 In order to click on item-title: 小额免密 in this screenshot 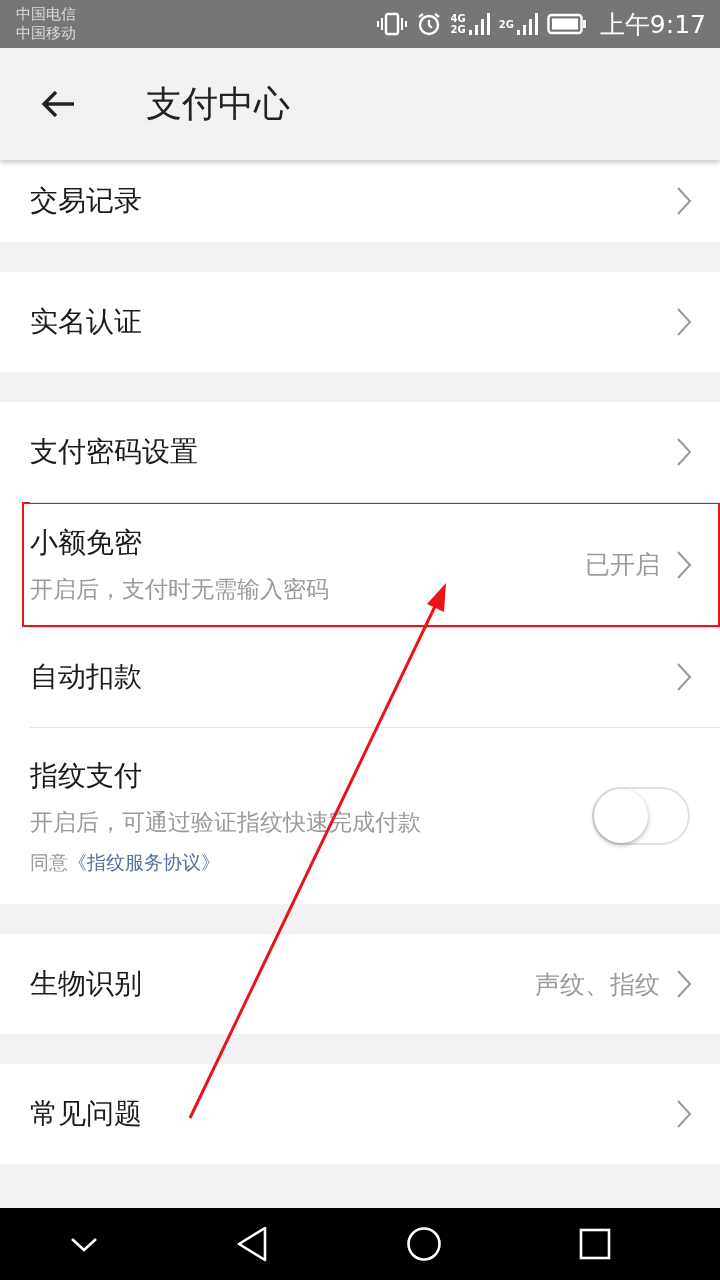, I will do `click(86, 543)`.